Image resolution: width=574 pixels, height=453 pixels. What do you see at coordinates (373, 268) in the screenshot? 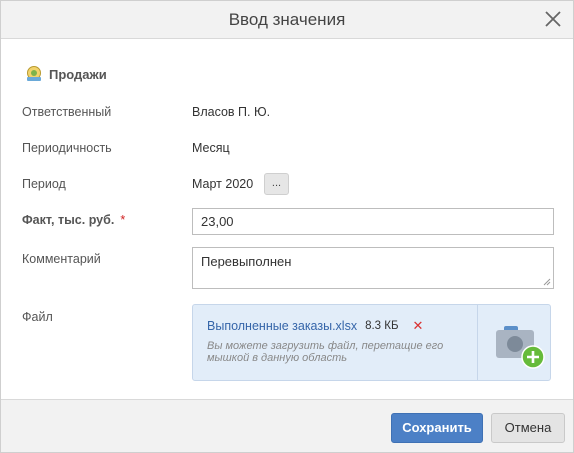
I see `comment-textarea: Перевыполнен` at bounding box center [373, 268].